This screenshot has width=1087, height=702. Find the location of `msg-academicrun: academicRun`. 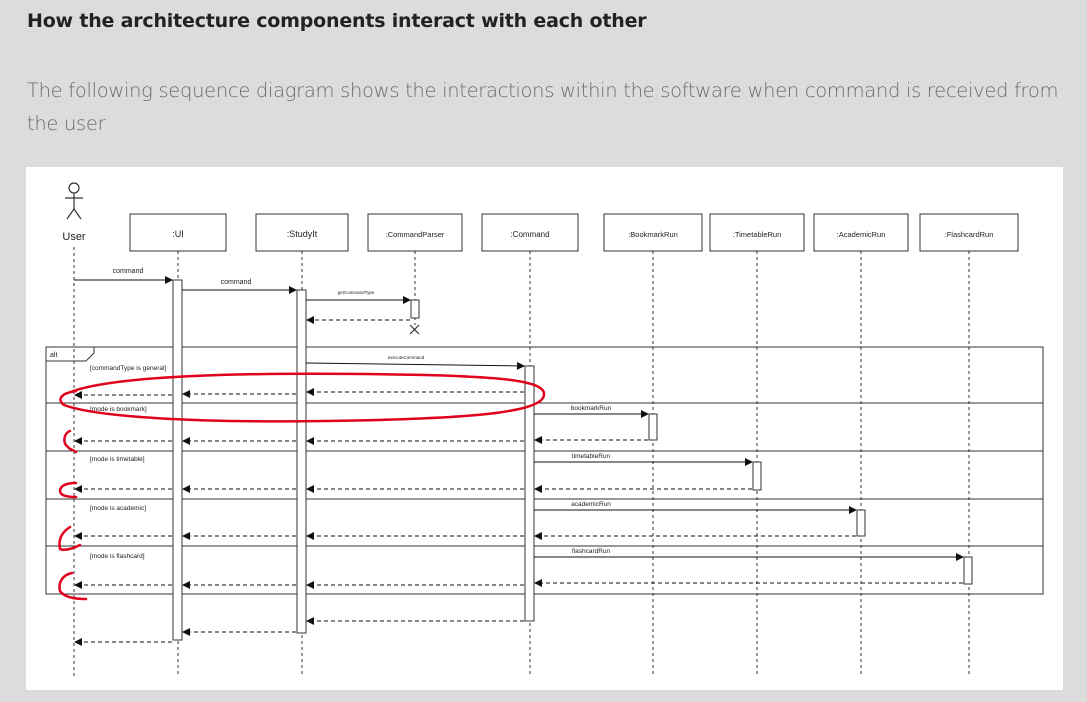

msg-academicrun: academicRun is located at coordinates (591, 504).